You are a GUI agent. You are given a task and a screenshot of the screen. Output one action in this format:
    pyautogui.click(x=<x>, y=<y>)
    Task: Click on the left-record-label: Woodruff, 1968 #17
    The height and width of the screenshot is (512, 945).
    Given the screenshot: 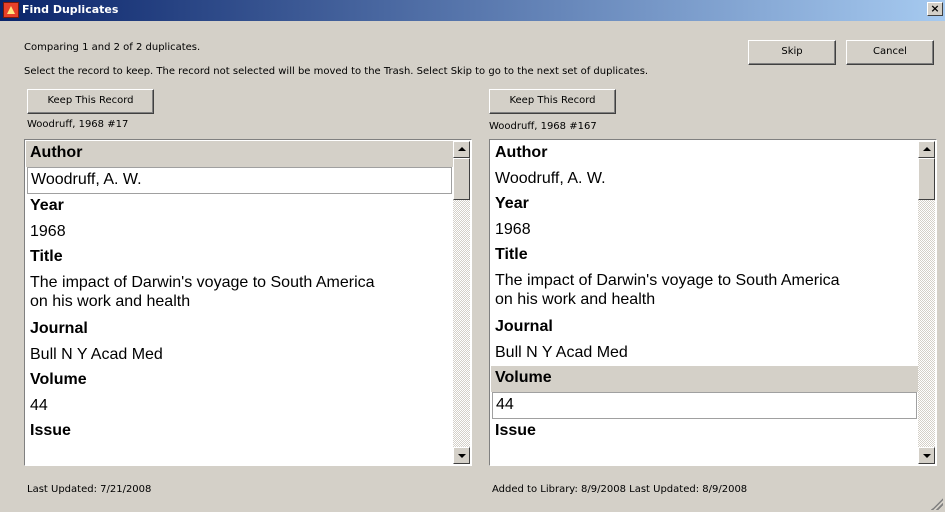 What is the action you would take?
    pyautogui.click(x=78, y=124)
    